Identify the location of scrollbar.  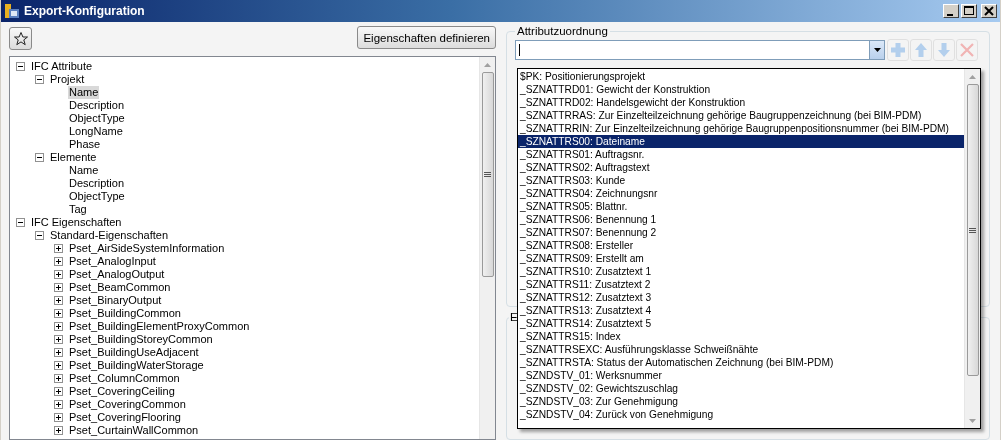
(487, 248).